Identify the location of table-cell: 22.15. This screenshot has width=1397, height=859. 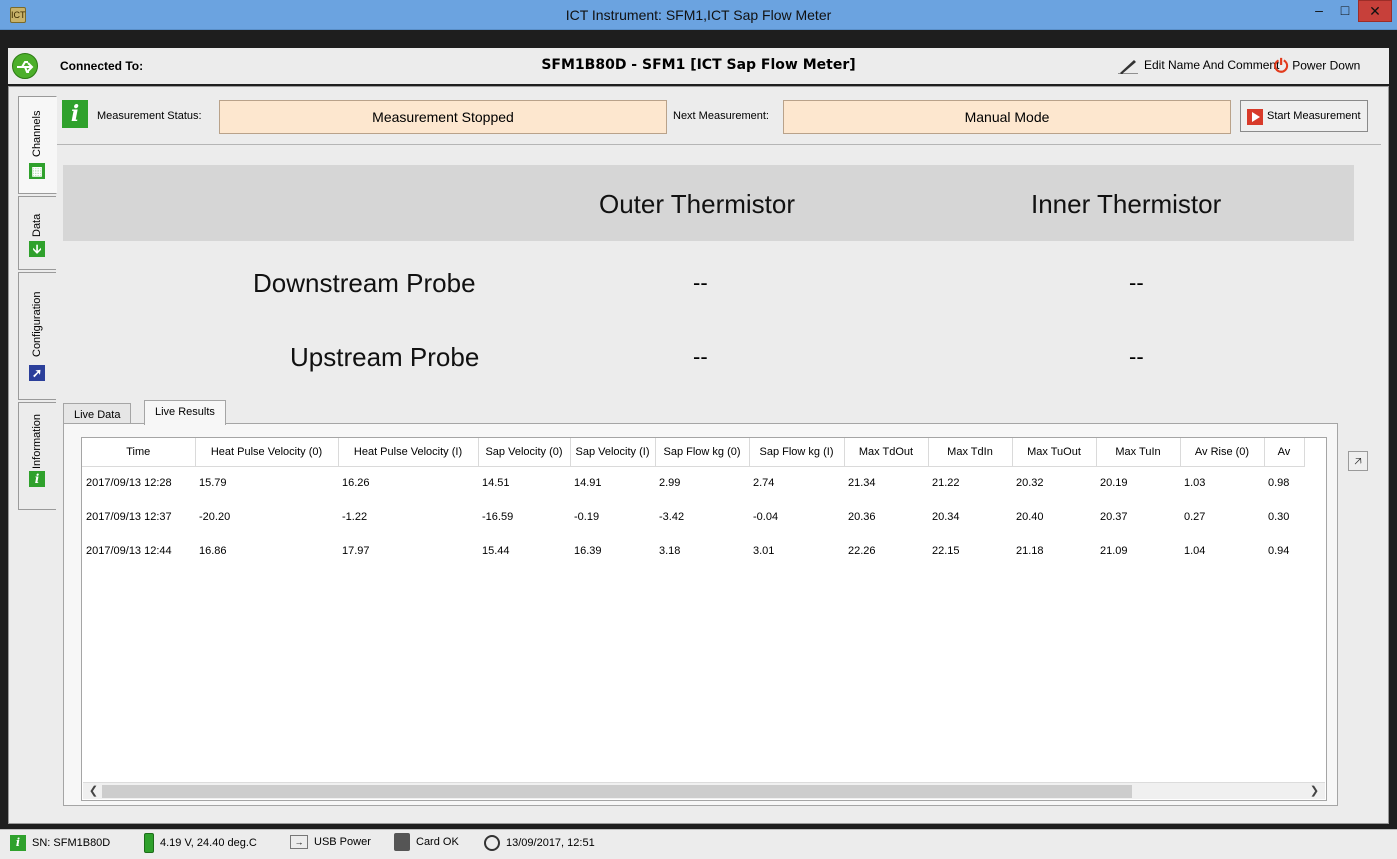
(946, 551).